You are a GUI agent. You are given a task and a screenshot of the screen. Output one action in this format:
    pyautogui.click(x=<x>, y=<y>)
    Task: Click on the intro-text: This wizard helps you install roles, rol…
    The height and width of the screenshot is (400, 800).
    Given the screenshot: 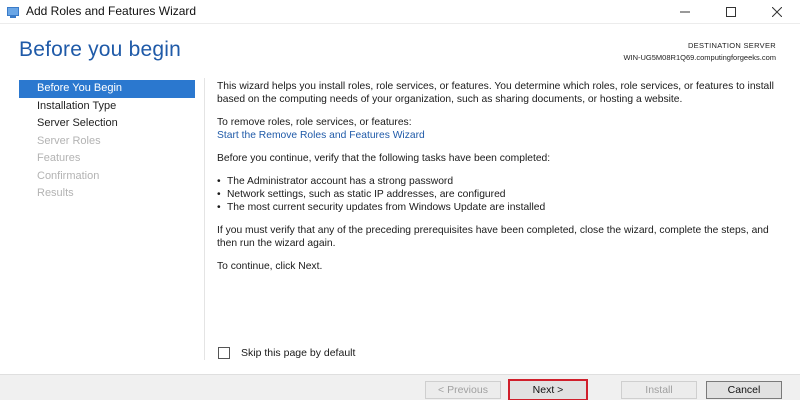 What is the action you would take?
    pyautogui.click(x=495, y=93)
    